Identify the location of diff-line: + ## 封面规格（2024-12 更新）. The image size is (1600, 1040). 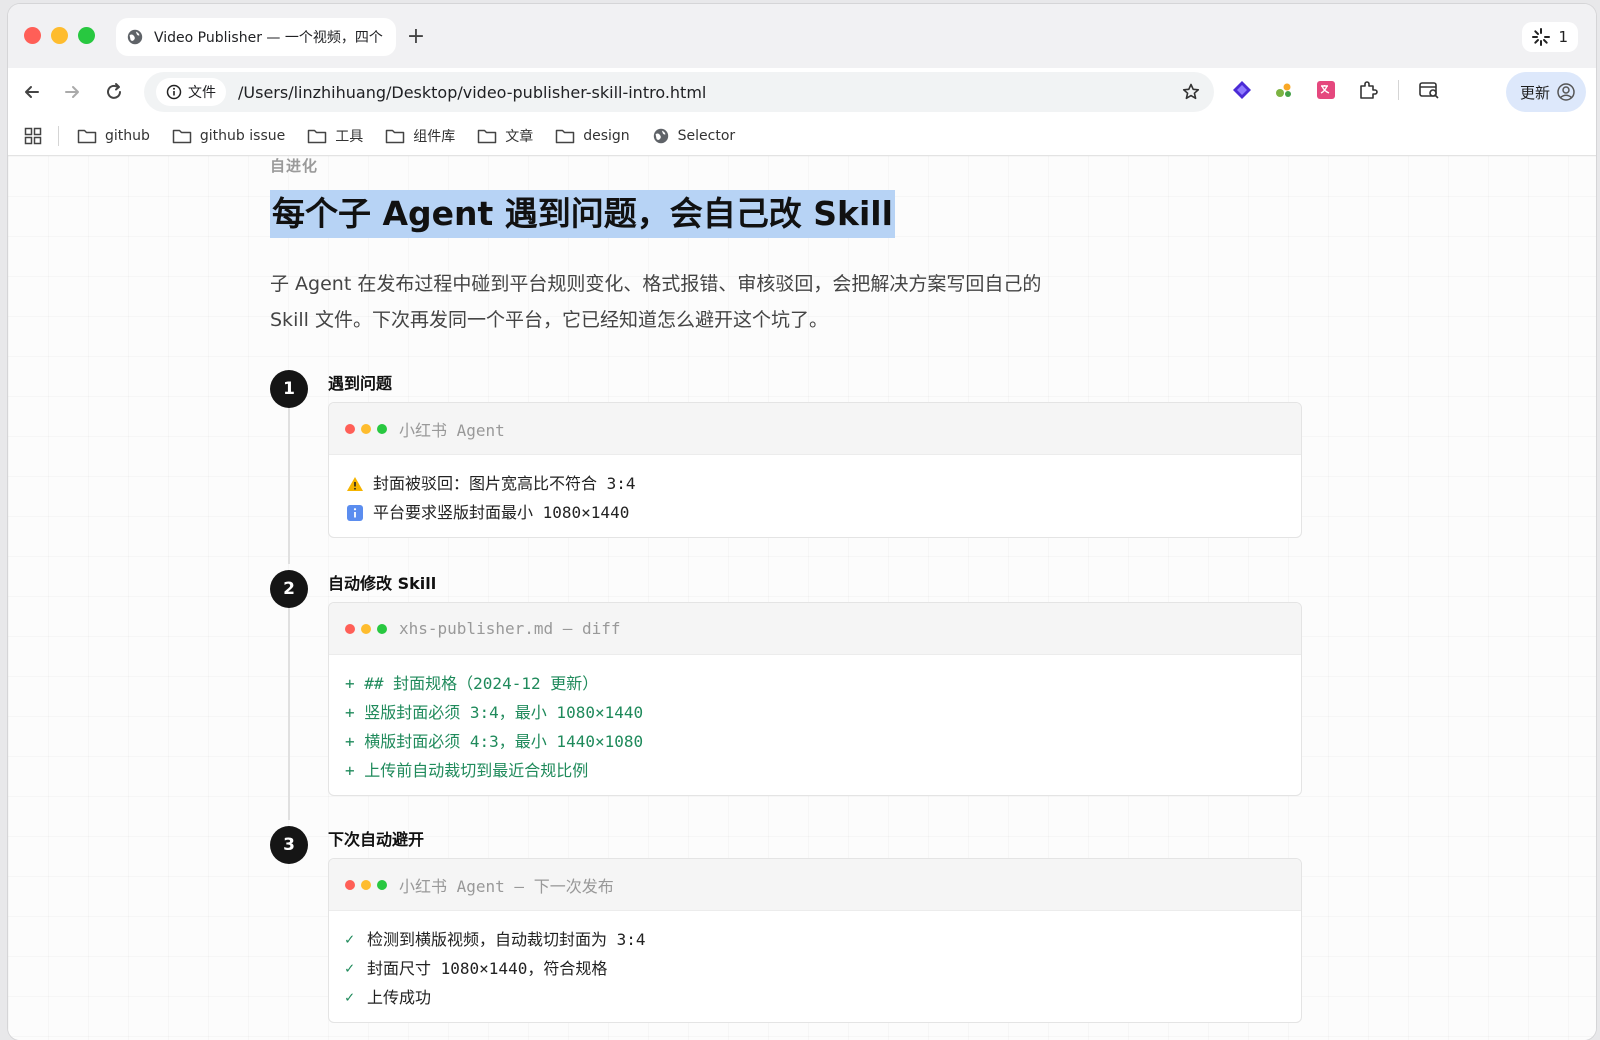
(472, 683).